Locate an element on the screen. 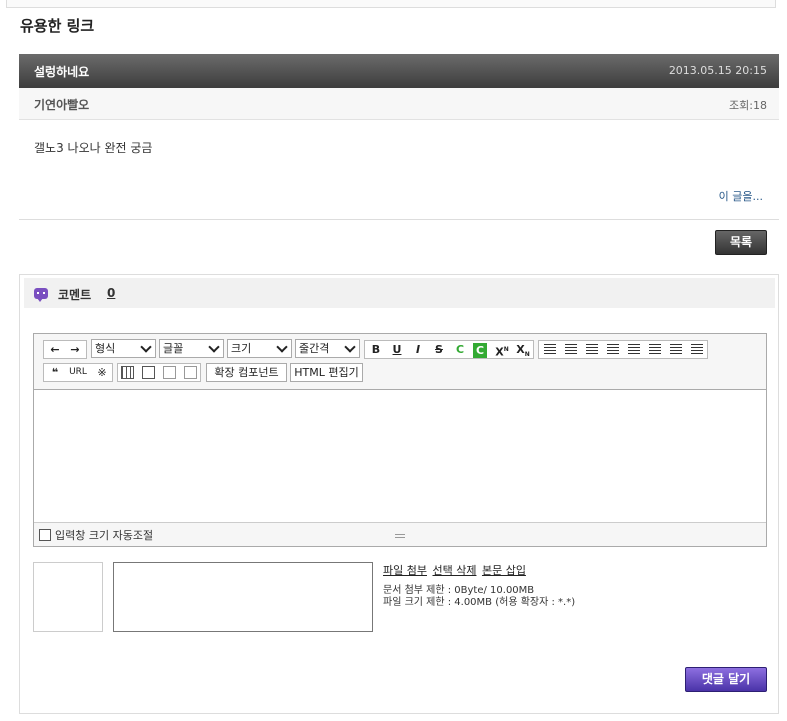 This screenshot has width=787, height=721. subscript-button: XN is located at coordinates (523, 350).